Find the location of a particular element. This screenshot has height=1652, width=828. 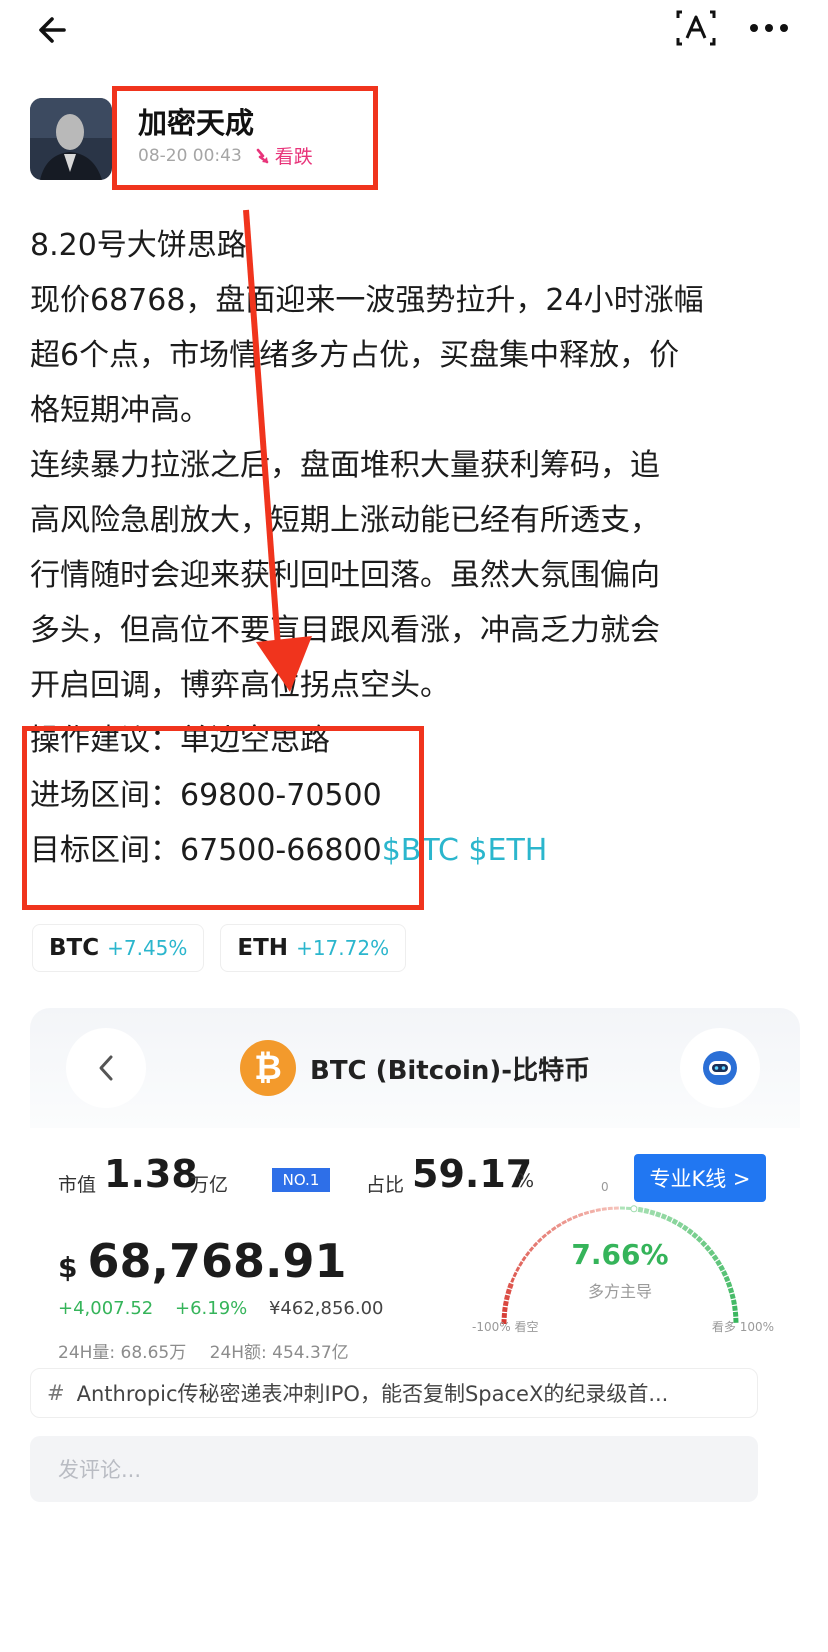

post-line: 开启回调，博弈高位拐点空头。 is located at coordinates (240, 685).